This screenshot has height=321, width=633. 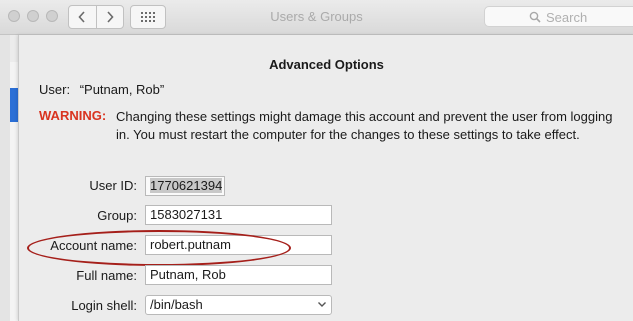 What do you see at coordinates (238, 275) in the screenshot?
I see `full-name-field: Putnam, Rob` at bounding box center [238, 275].